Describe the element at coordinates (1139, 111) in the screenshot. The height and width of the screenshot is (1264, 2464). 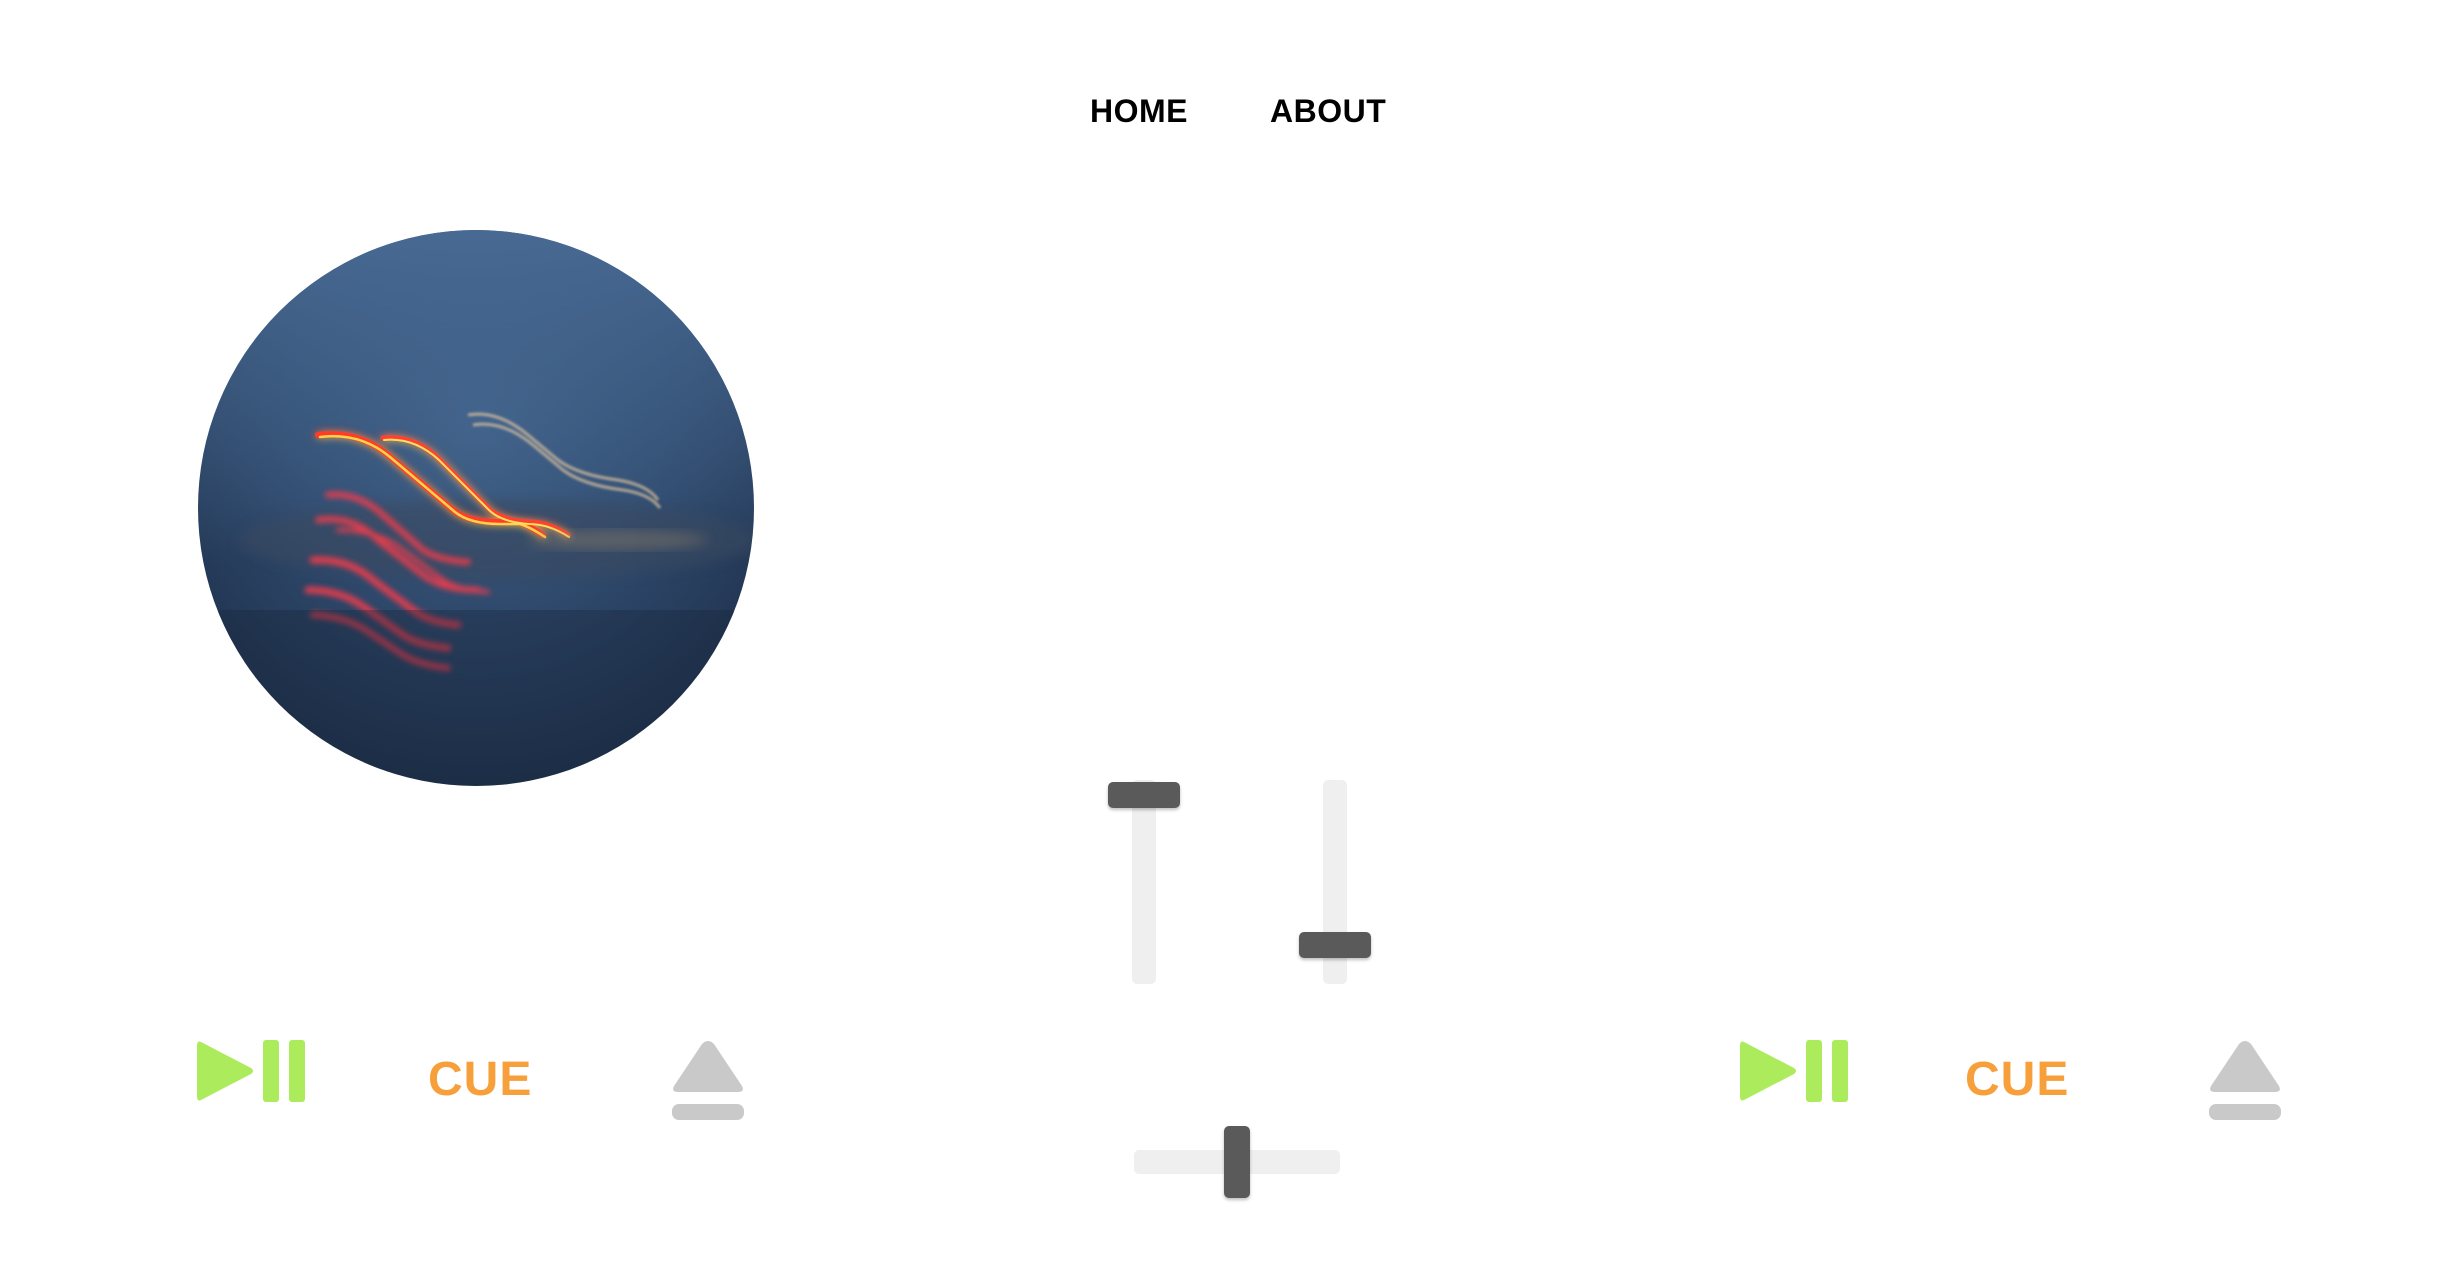
I see `nav-home-link: HOME` at that location.